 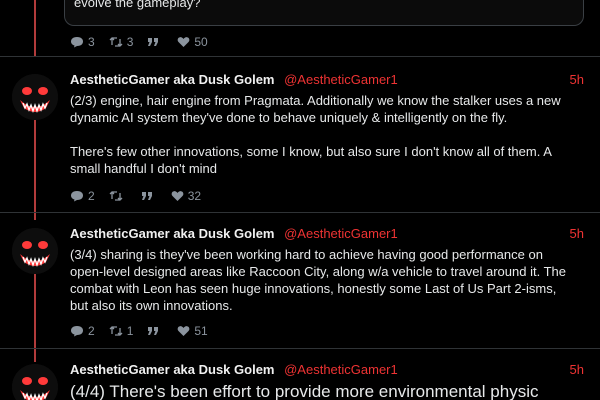 I want to click on quoted-tweet: evolve the gameplay?, so click(x=324, y=13).